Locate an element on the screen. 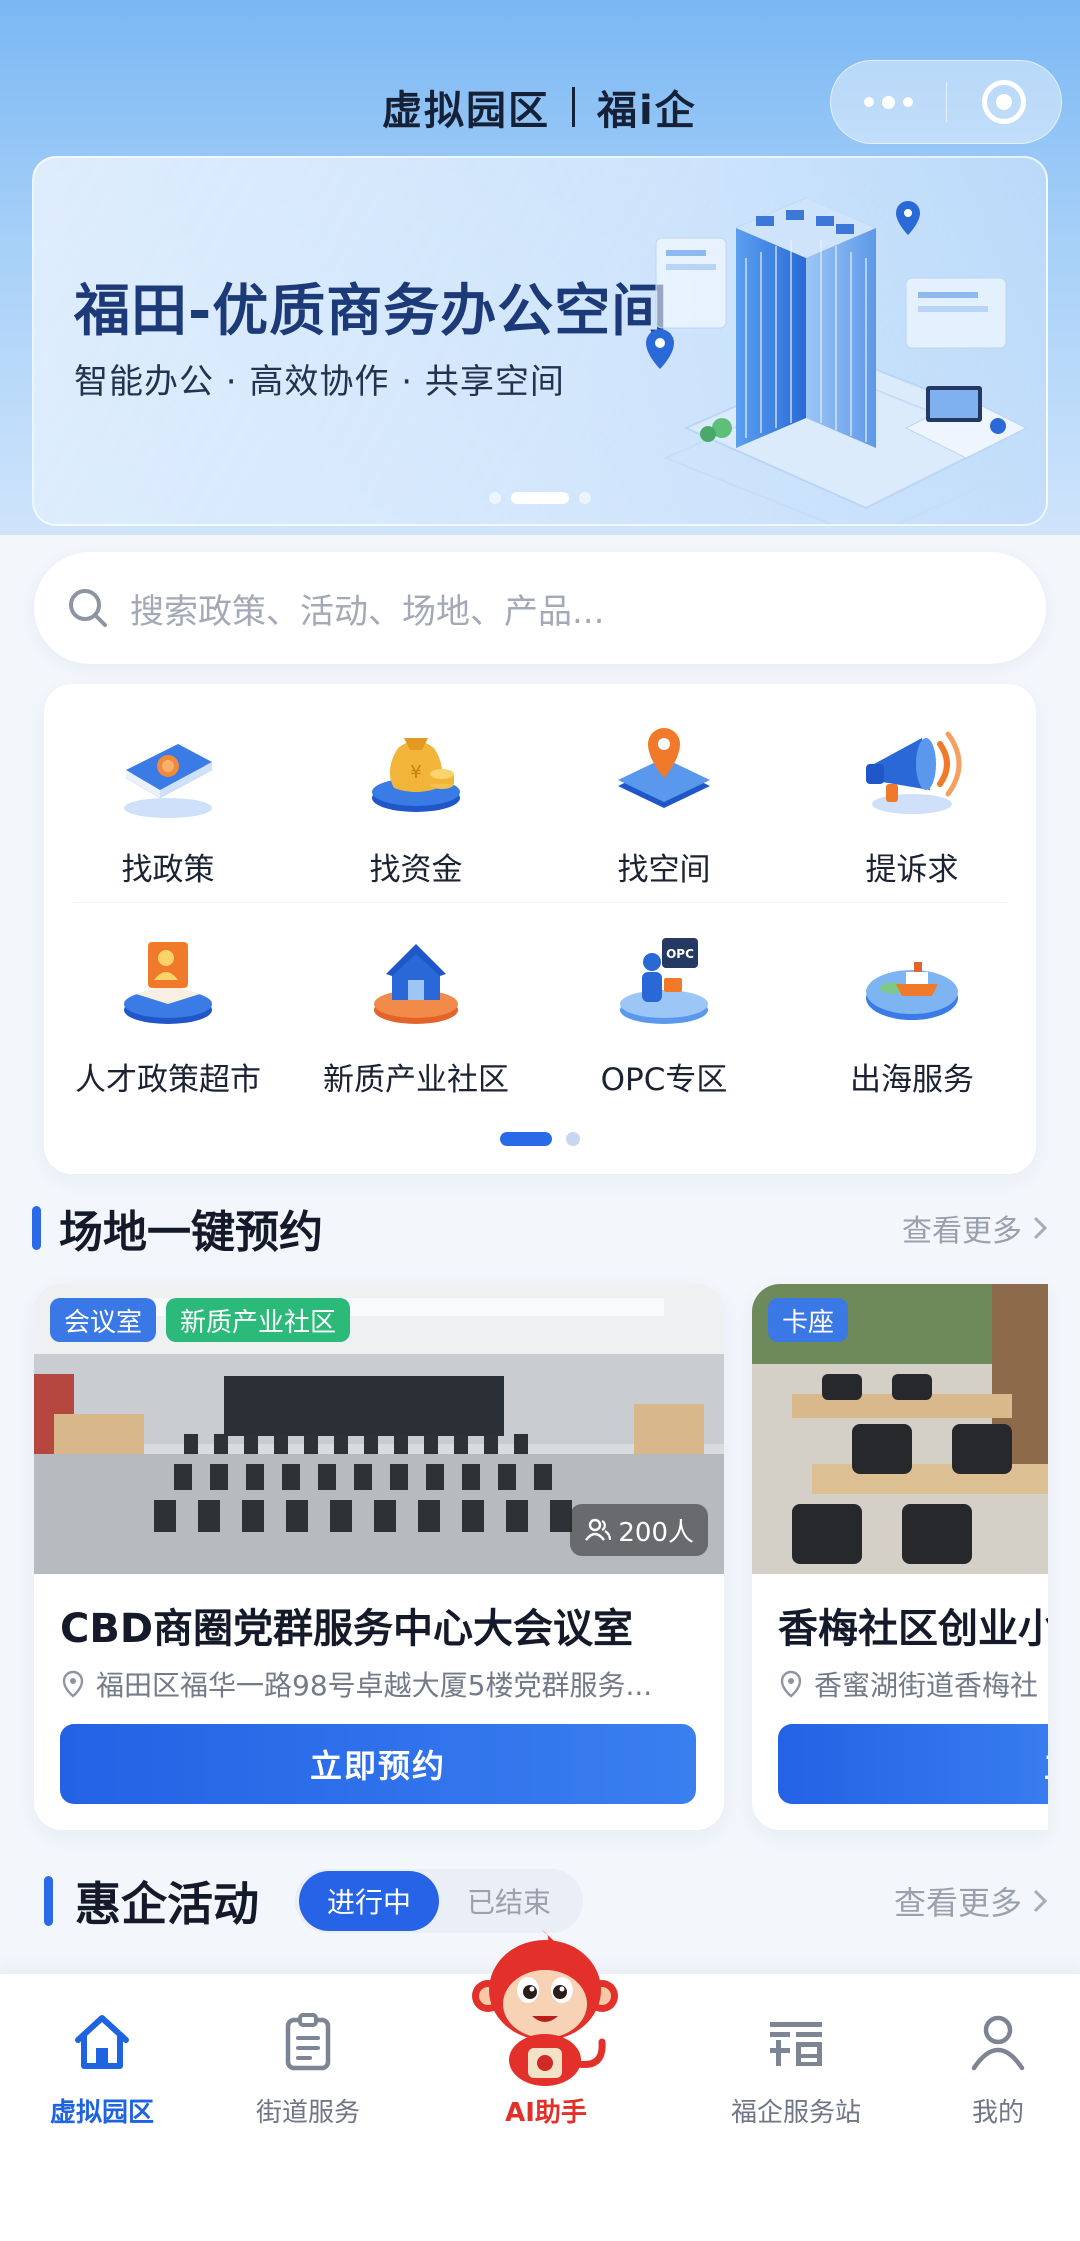 The width and height of the screenshot is (1080, 2241). title-separator is located at coordinates (573, 107).